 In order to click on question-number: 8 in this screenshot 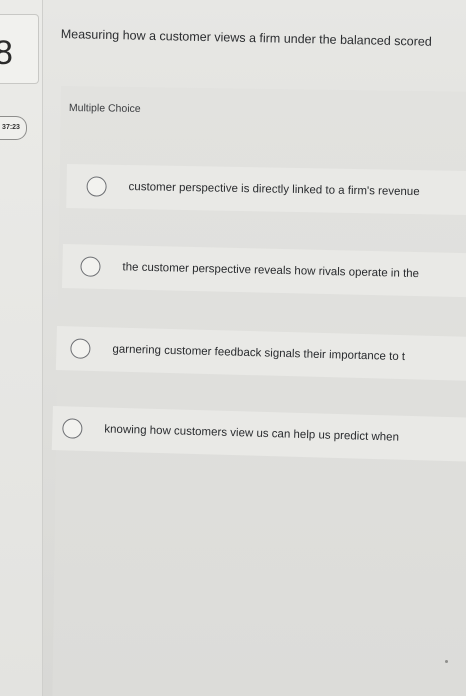, I will do `click(6, 53)`.